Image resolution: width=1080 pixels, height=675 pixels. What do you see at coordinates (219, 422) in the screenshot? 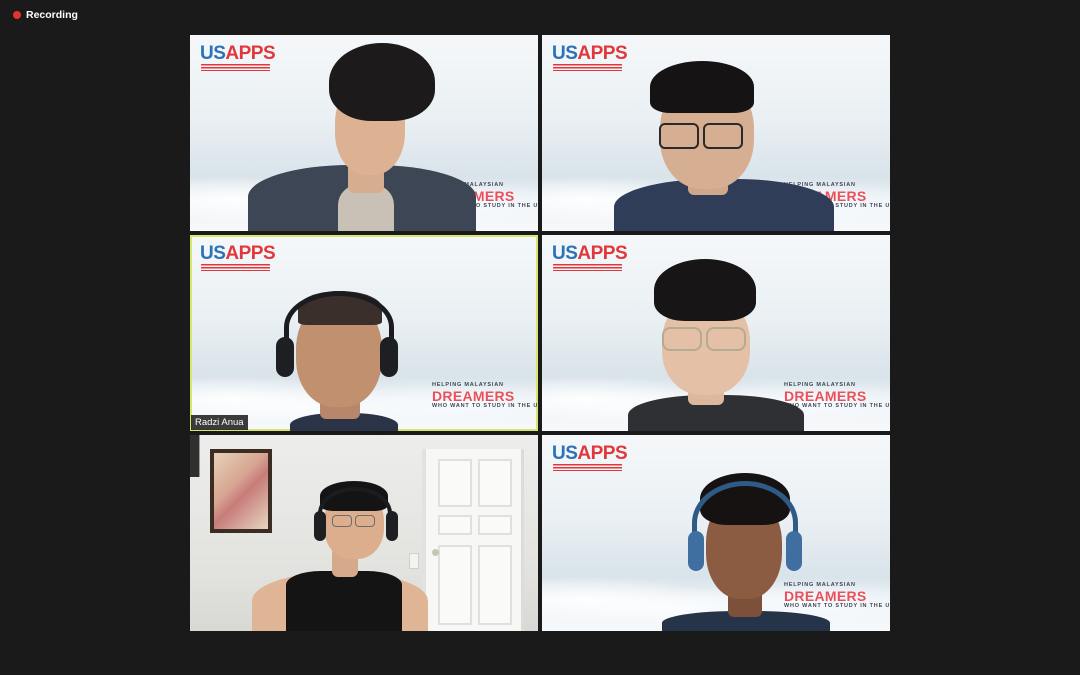
I see `participant-name-tag: Radzi Anua` at bounding box center [219, 422].